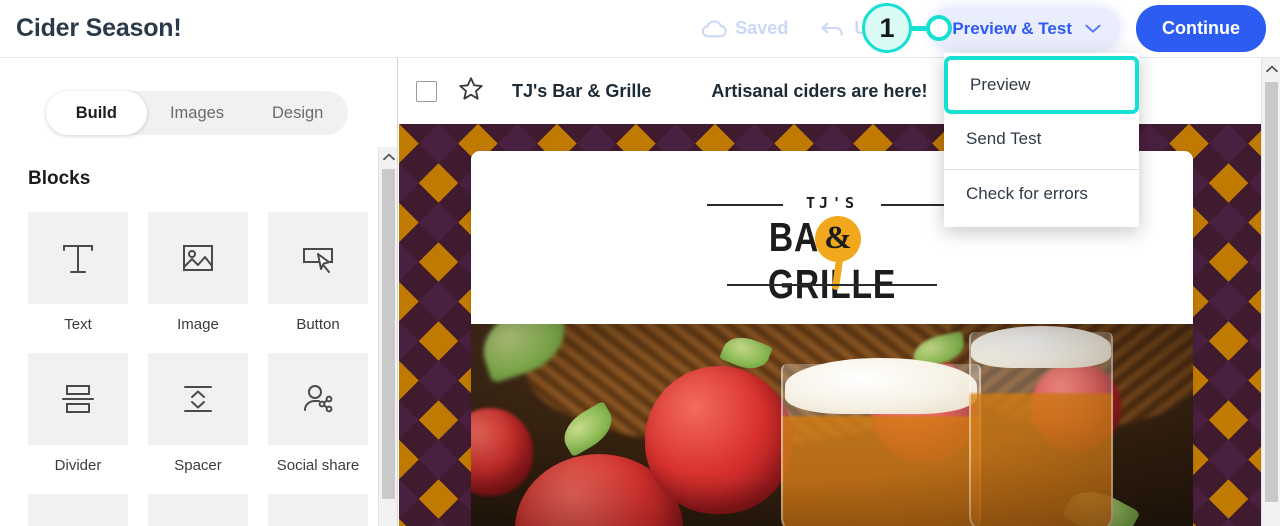  I want to click on block-social-share: Social share, so click(318, 423).